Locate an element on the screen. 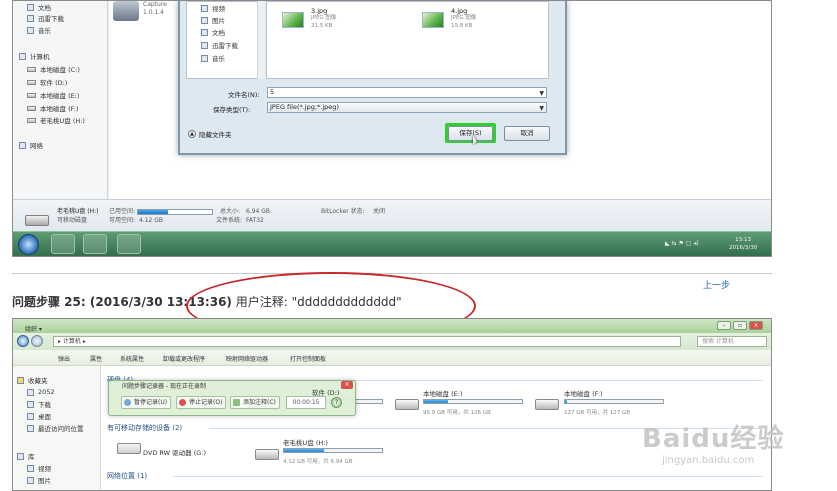  dialog-folder-downloads: 迅雷下载 is located at coordinates (219, 45).